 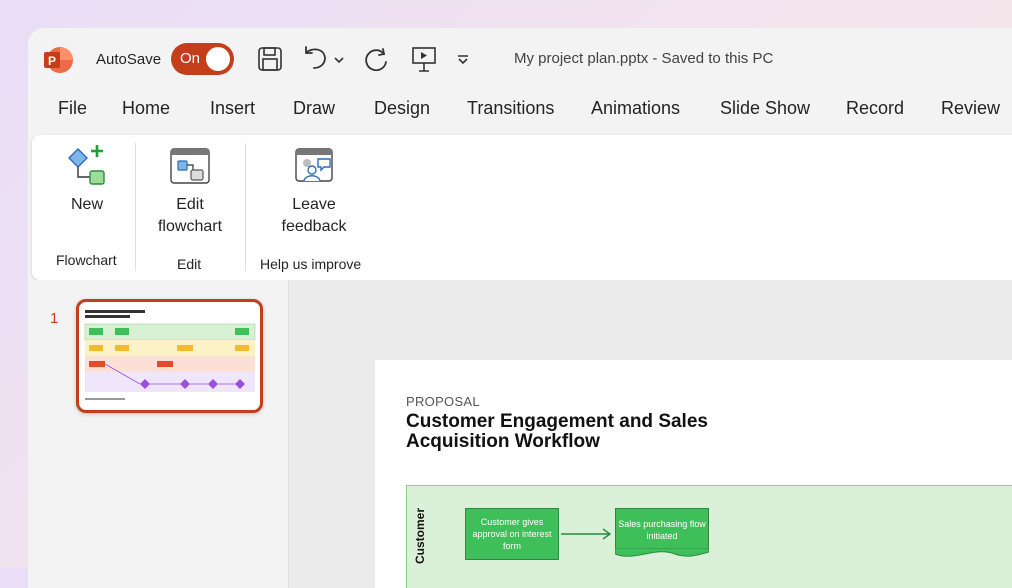 What do you see at coordinates (86, 260) in the screenshot?
I see `group-label-flowchart: Flowchart` at bounding box center [86, 260].